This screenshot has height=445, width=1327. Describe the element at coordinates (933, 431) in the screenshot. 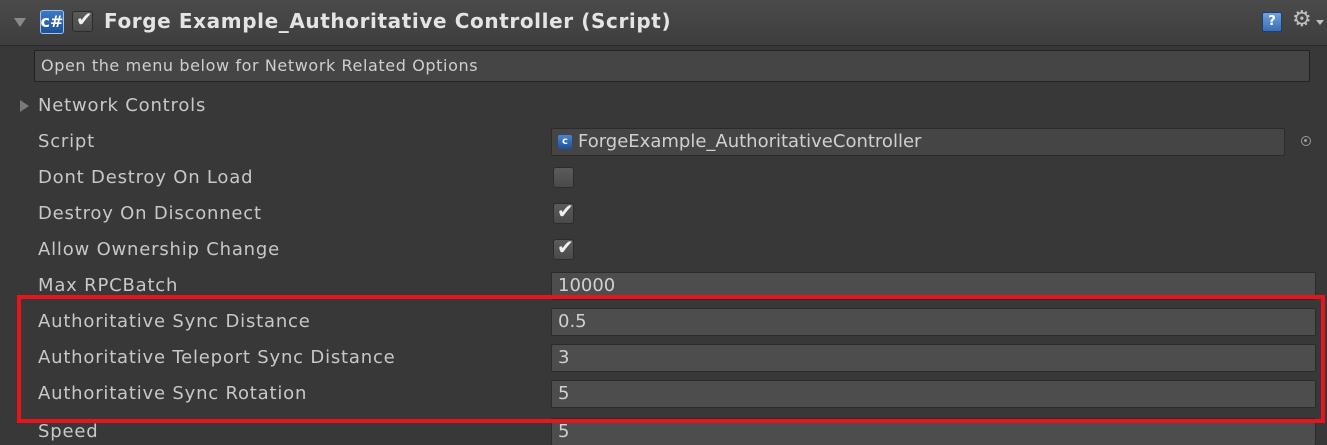

I see `speed-input: 5` at that location.